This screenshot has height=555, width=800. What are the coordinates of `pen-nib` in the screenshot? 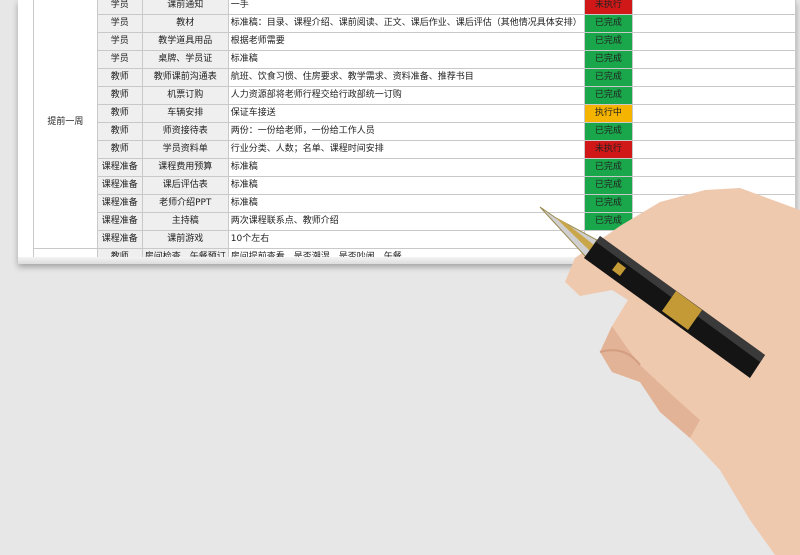 It's located at (568, 232).